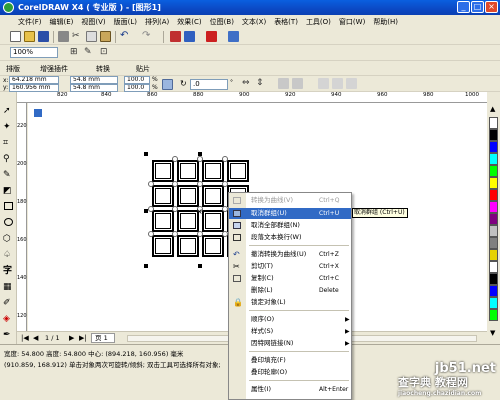 The image size is (500, 400). I want to click on zoom-tool-icon: ⚲, so click(8, 159).